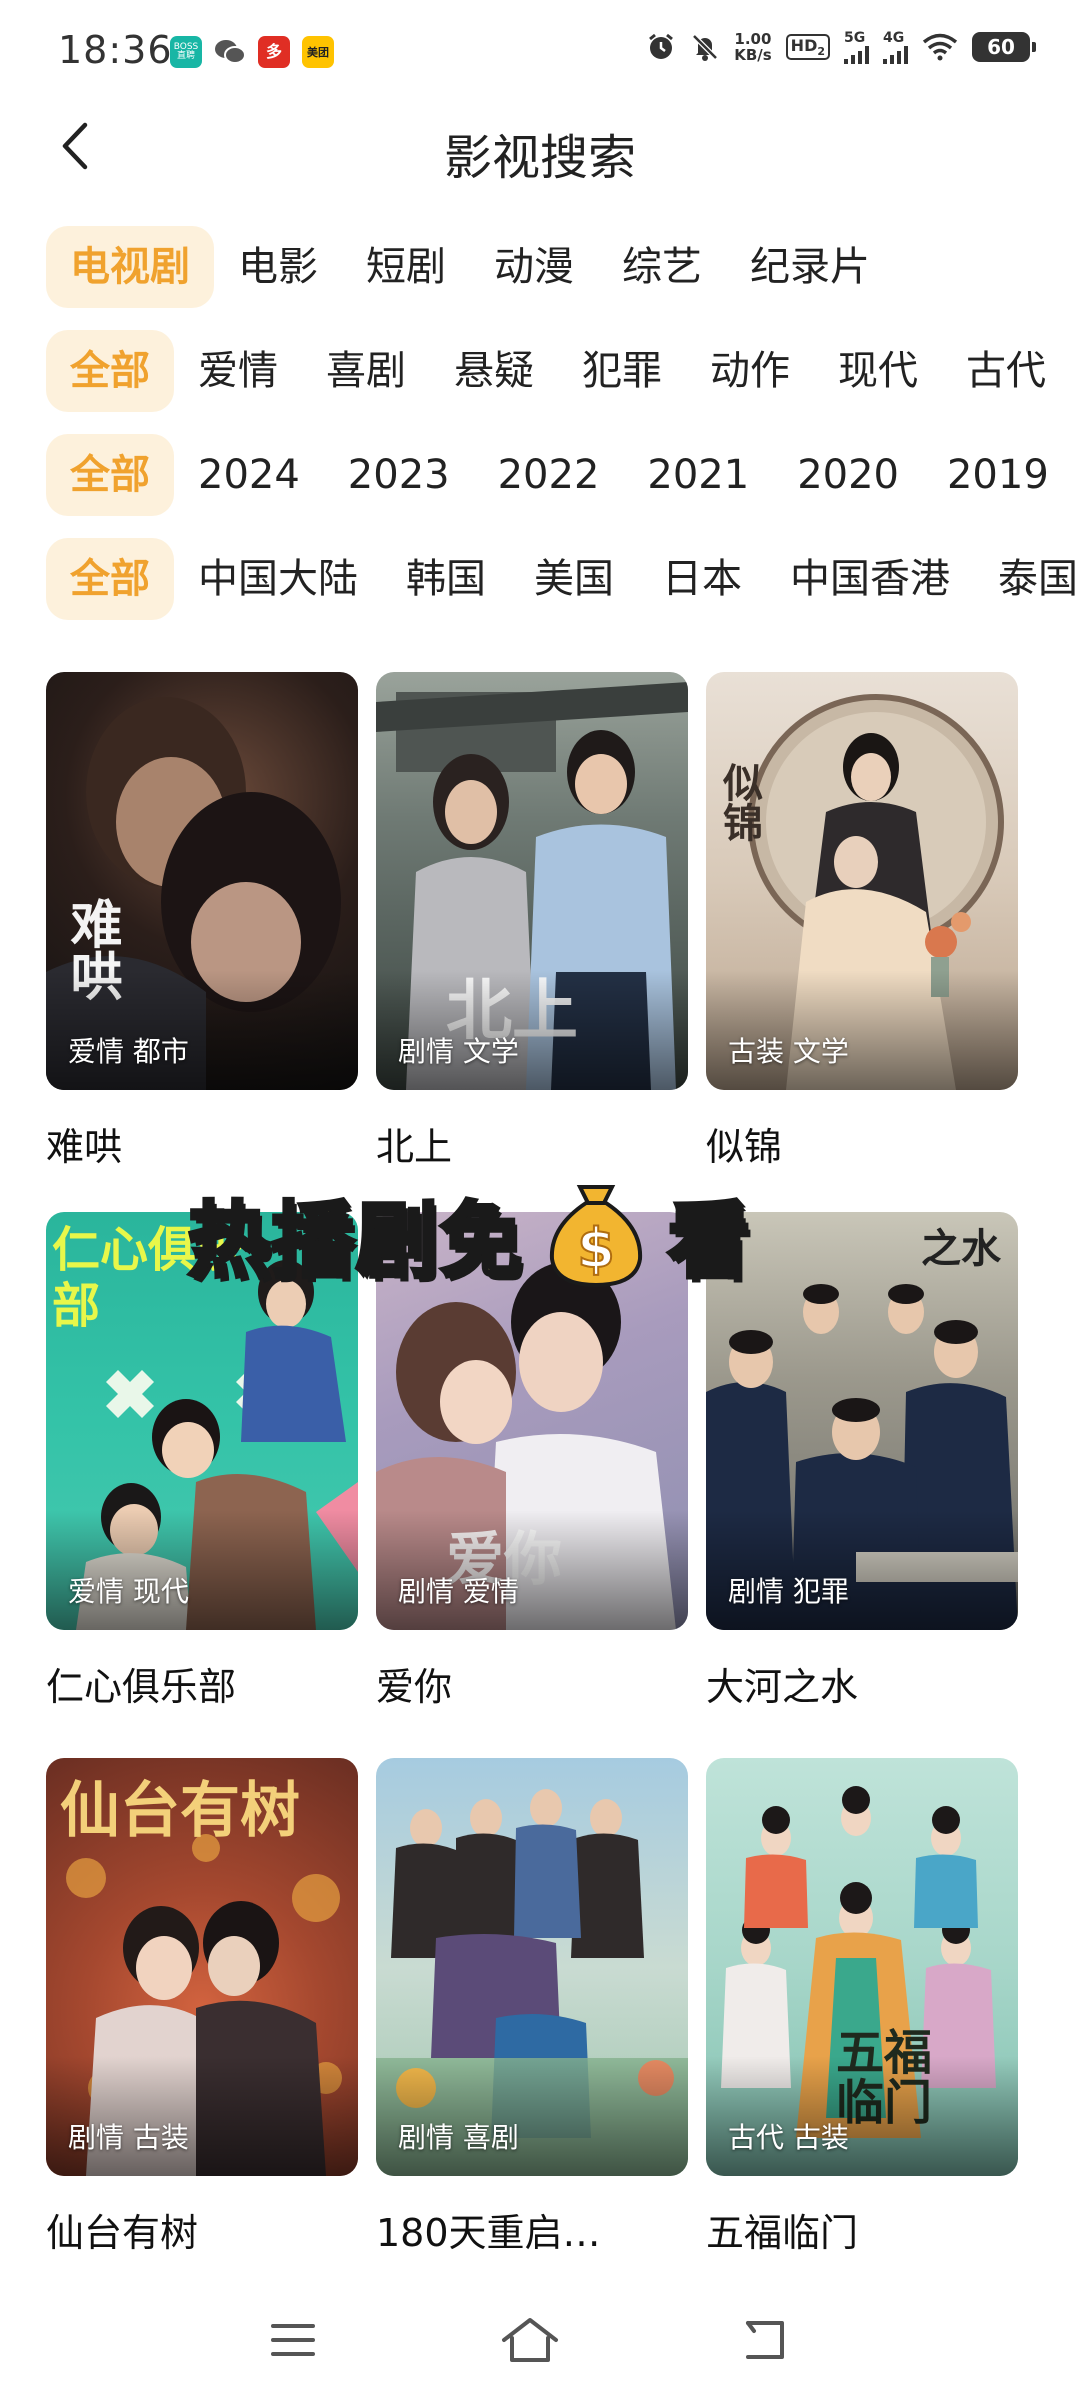 The height and width of the screenshot is (2400, 1080). I want to click on type-chip-anime: 动漫, so click(534, 267).